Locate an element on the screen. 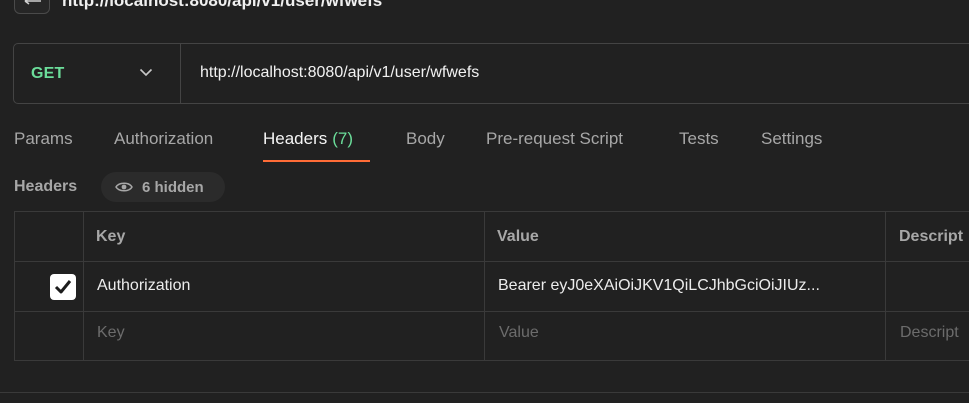  tab-label: Tests is located at coordinates (699, 138).